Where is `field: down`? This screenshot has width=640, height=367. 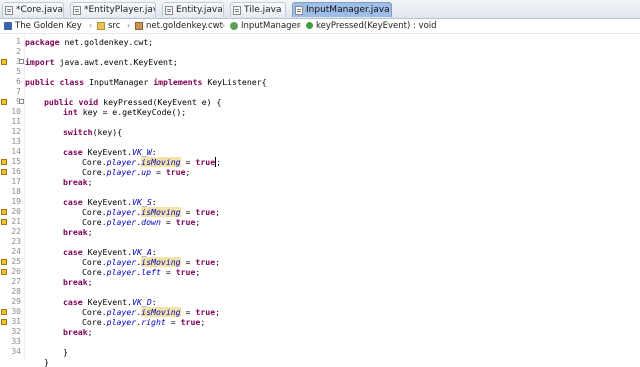 field: down is located at coordinates (151, 222).